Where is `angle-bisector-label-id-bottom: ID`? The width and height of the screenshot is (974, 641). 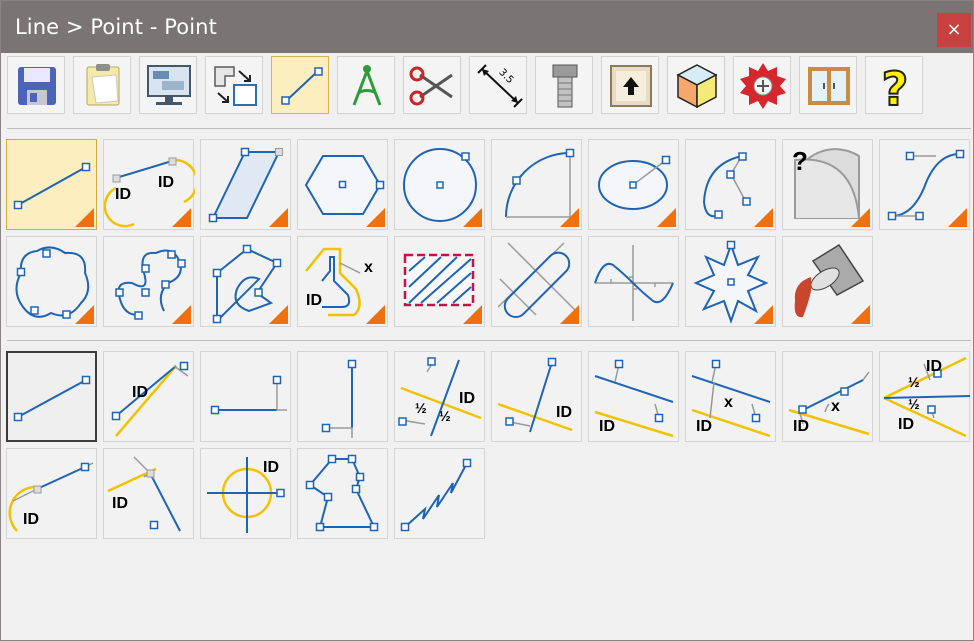 angle-bisector-label-id-bottom: ID is located at coordinates (906, 424).